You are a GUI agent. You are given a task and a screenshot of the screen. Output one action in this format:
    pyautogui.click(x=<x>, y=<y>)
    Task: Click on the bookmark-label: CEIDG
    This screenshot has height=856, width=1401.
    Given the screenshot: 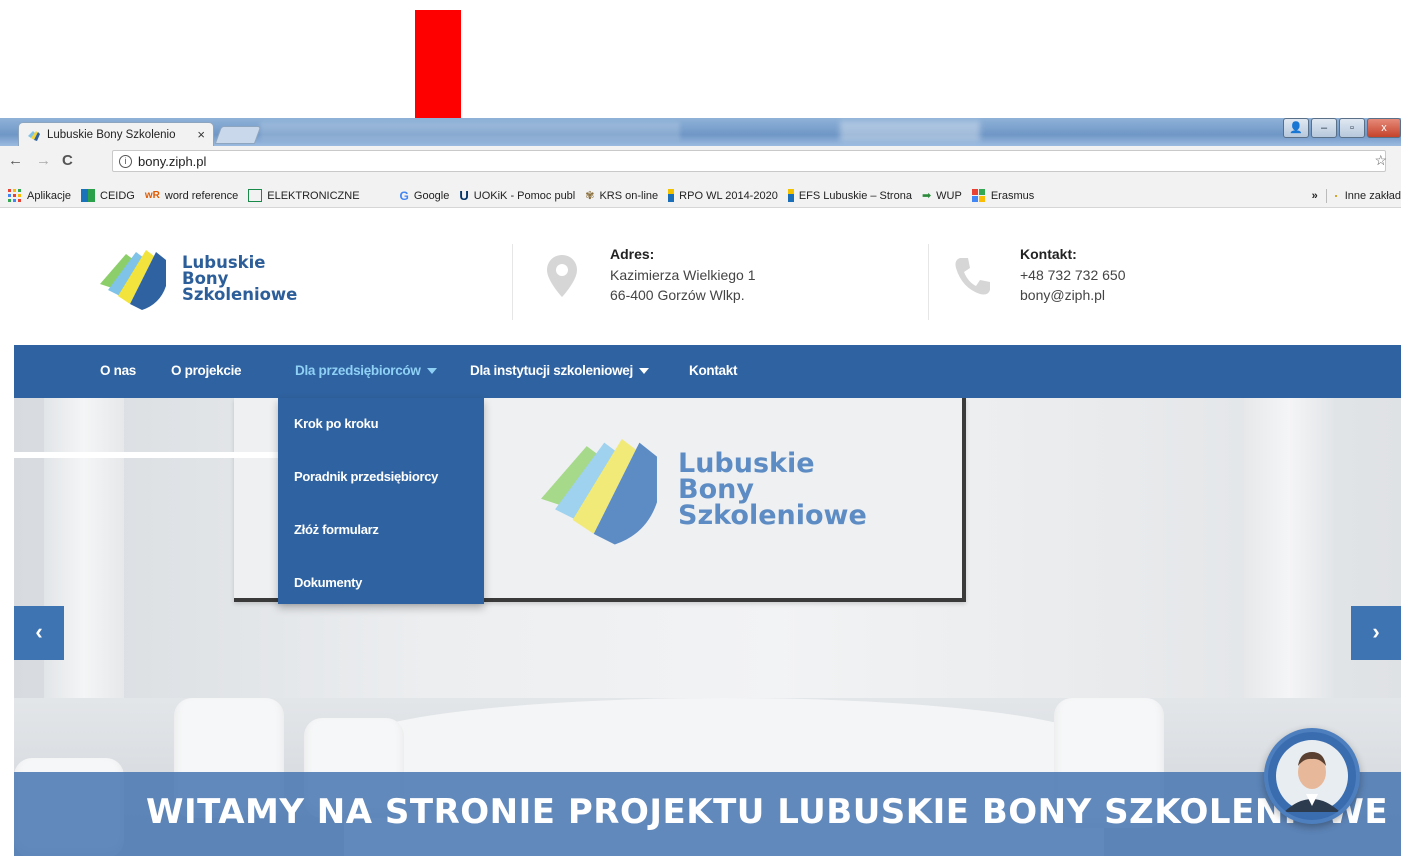 What is the action you would take?
    pyautogui.click(x=117, y=195)
    